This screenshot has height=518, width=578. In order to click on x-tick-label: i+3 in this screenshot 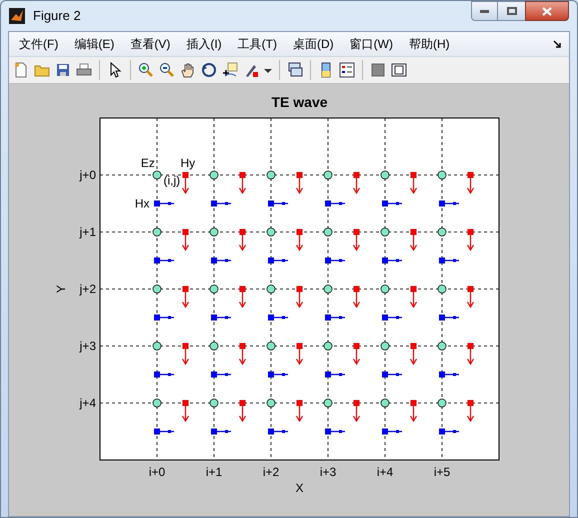, I will do `click(328, 472)`.